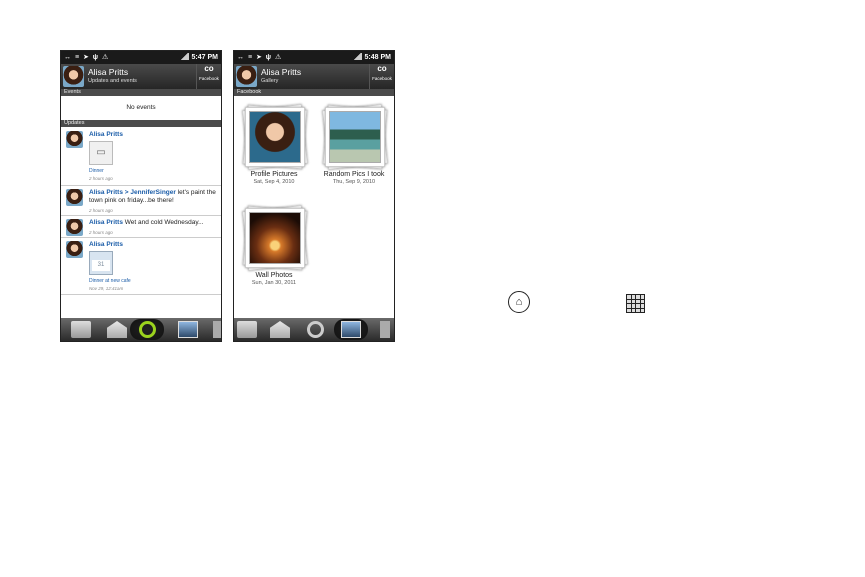 Image resolution: width=865 pixels, height=577 pixels. What do you see at coordinates (270, 81) in the screenshot?
I see `header-subtitle: Gallery` at bounding box center [270, 81].